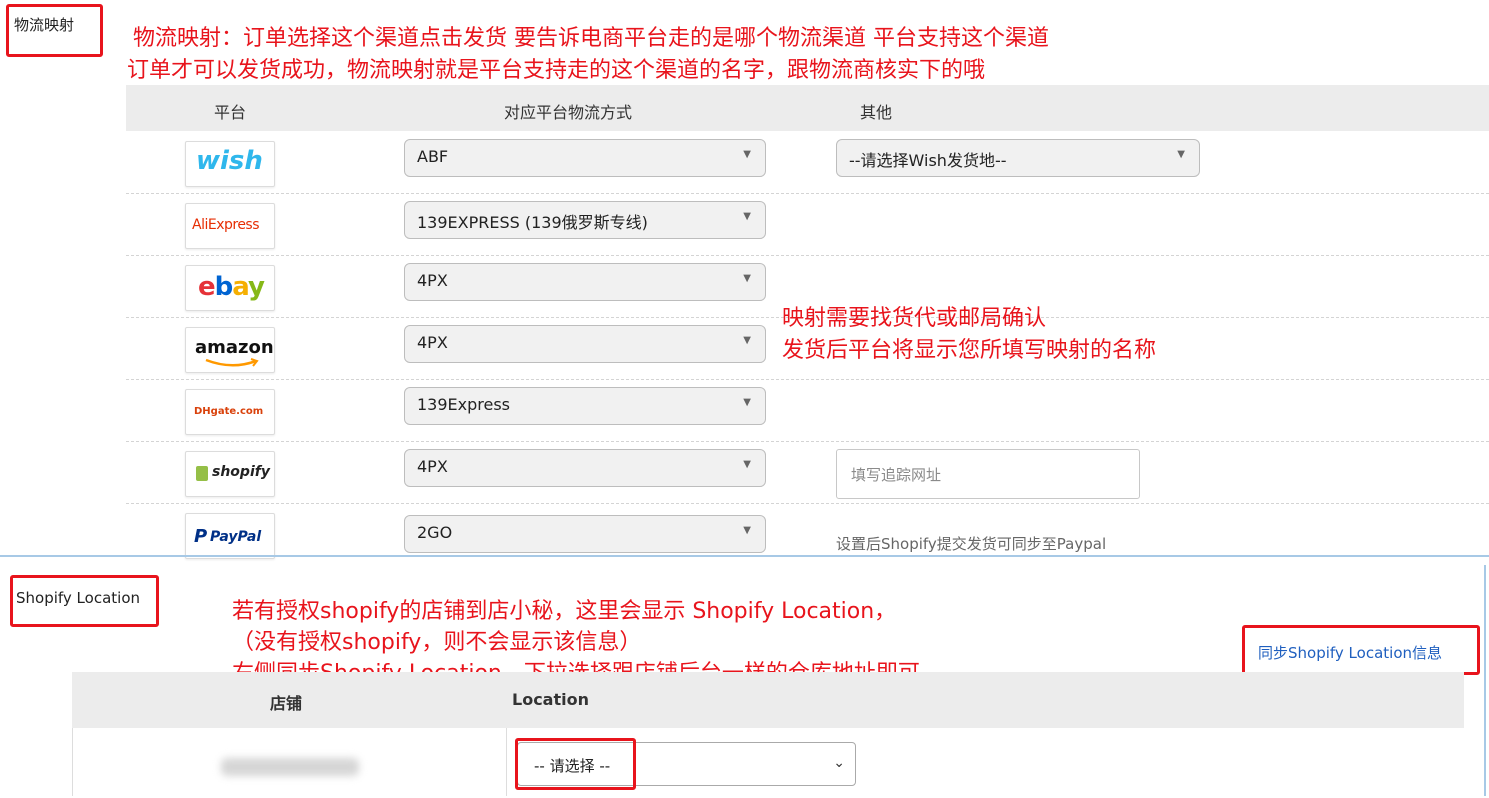 This screenshot has width=1489, height=798. I want to click on aliexpress-shipping-select: 139EXPRESS (139俄罗斯专线) ▼, so click(585, 220).